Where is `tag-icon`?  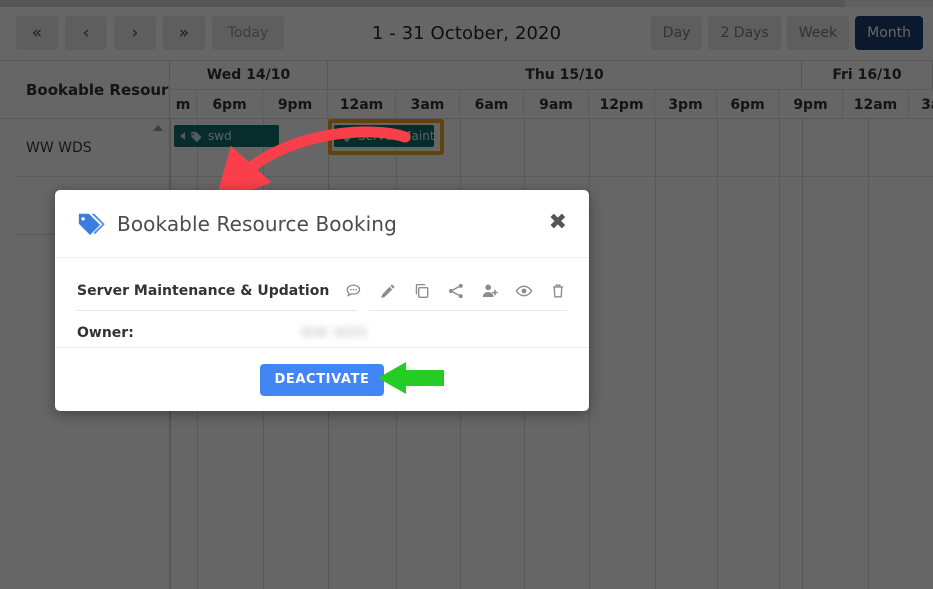
tag-icon is located at coordinates (91, 224).